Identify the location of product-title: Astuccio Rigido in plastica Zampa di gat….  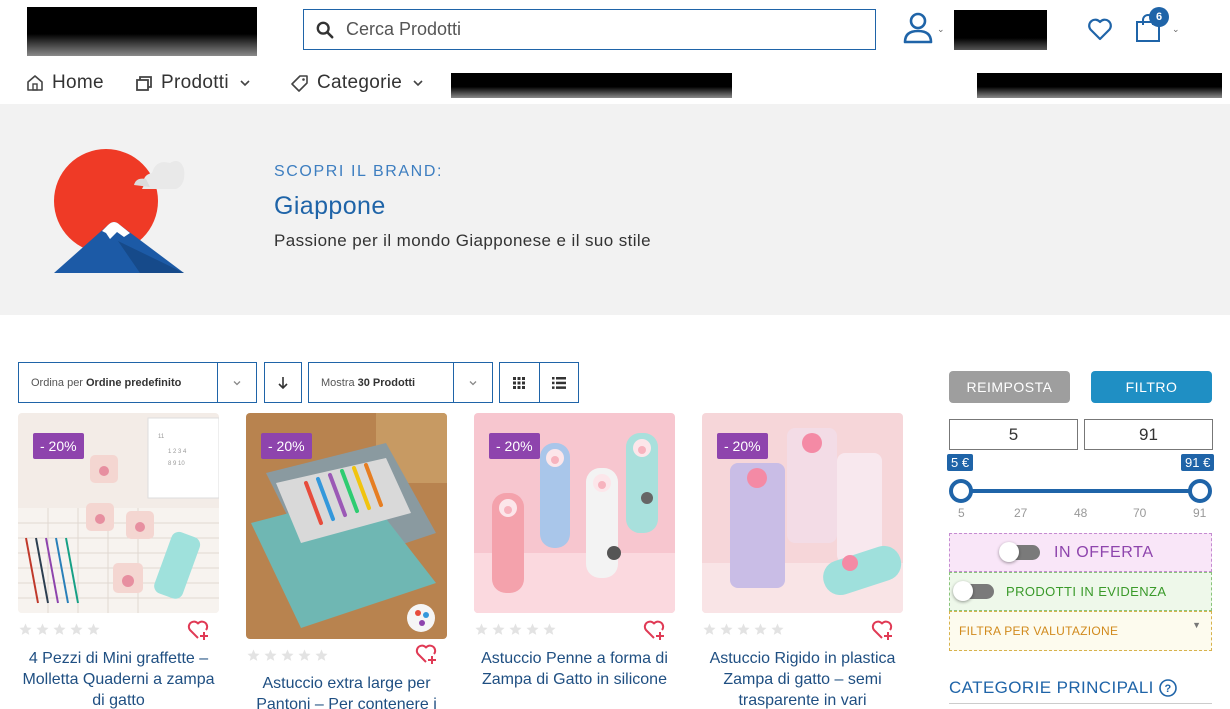
(802, 678).